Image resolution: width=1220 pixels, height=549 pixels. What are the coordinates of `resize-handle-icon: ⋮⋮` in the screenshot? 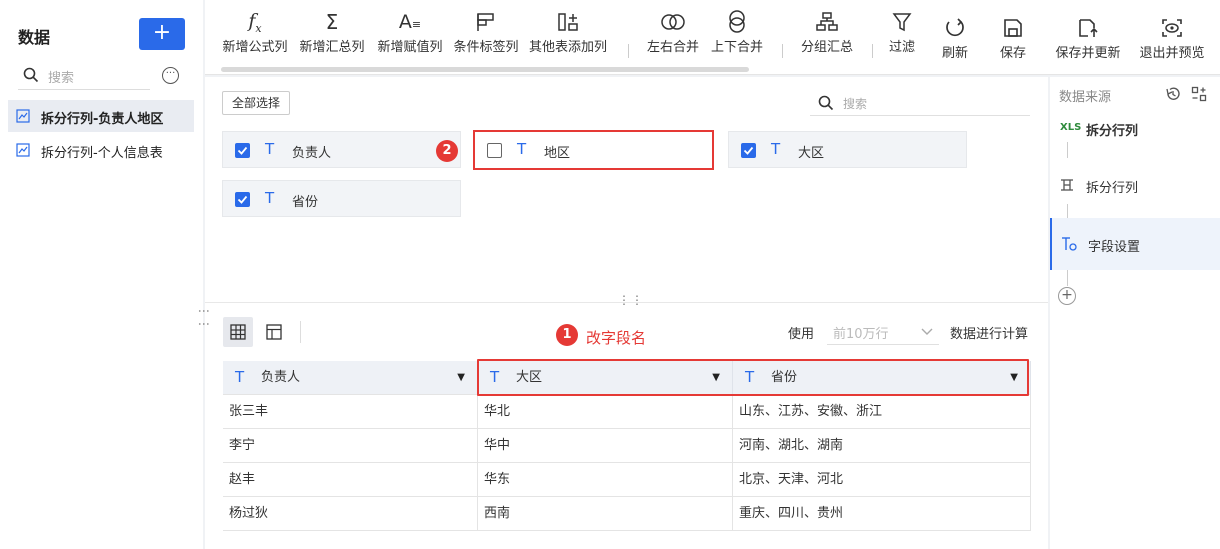 It's located at (631, 300).